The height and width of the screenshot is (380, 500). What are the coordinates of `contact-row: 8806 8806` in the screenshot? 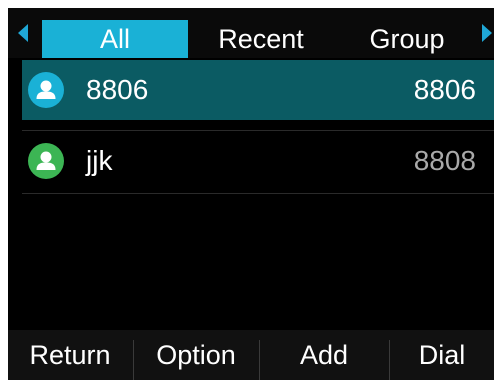 It's located at (258, 90).